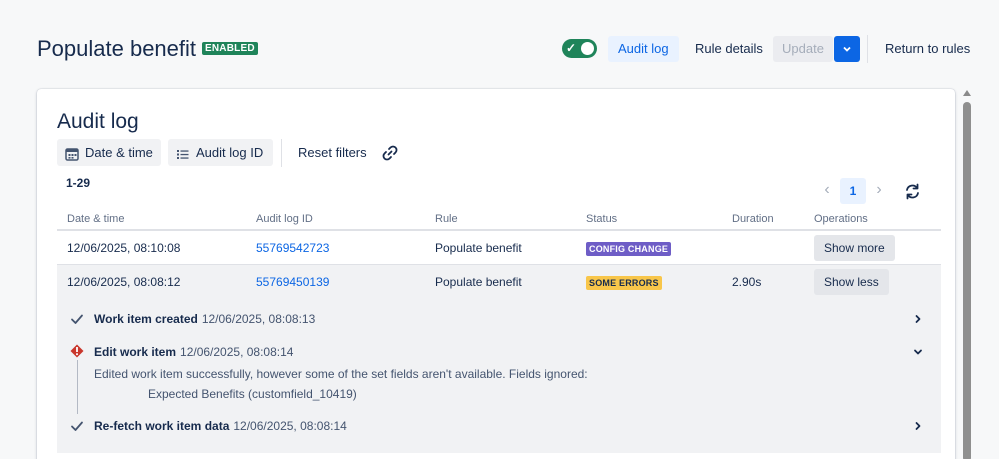  What do you see at coordinates (854, 248) in the screenshot?
I see `show-more-button: Show more` at bounding box center [854, 248].